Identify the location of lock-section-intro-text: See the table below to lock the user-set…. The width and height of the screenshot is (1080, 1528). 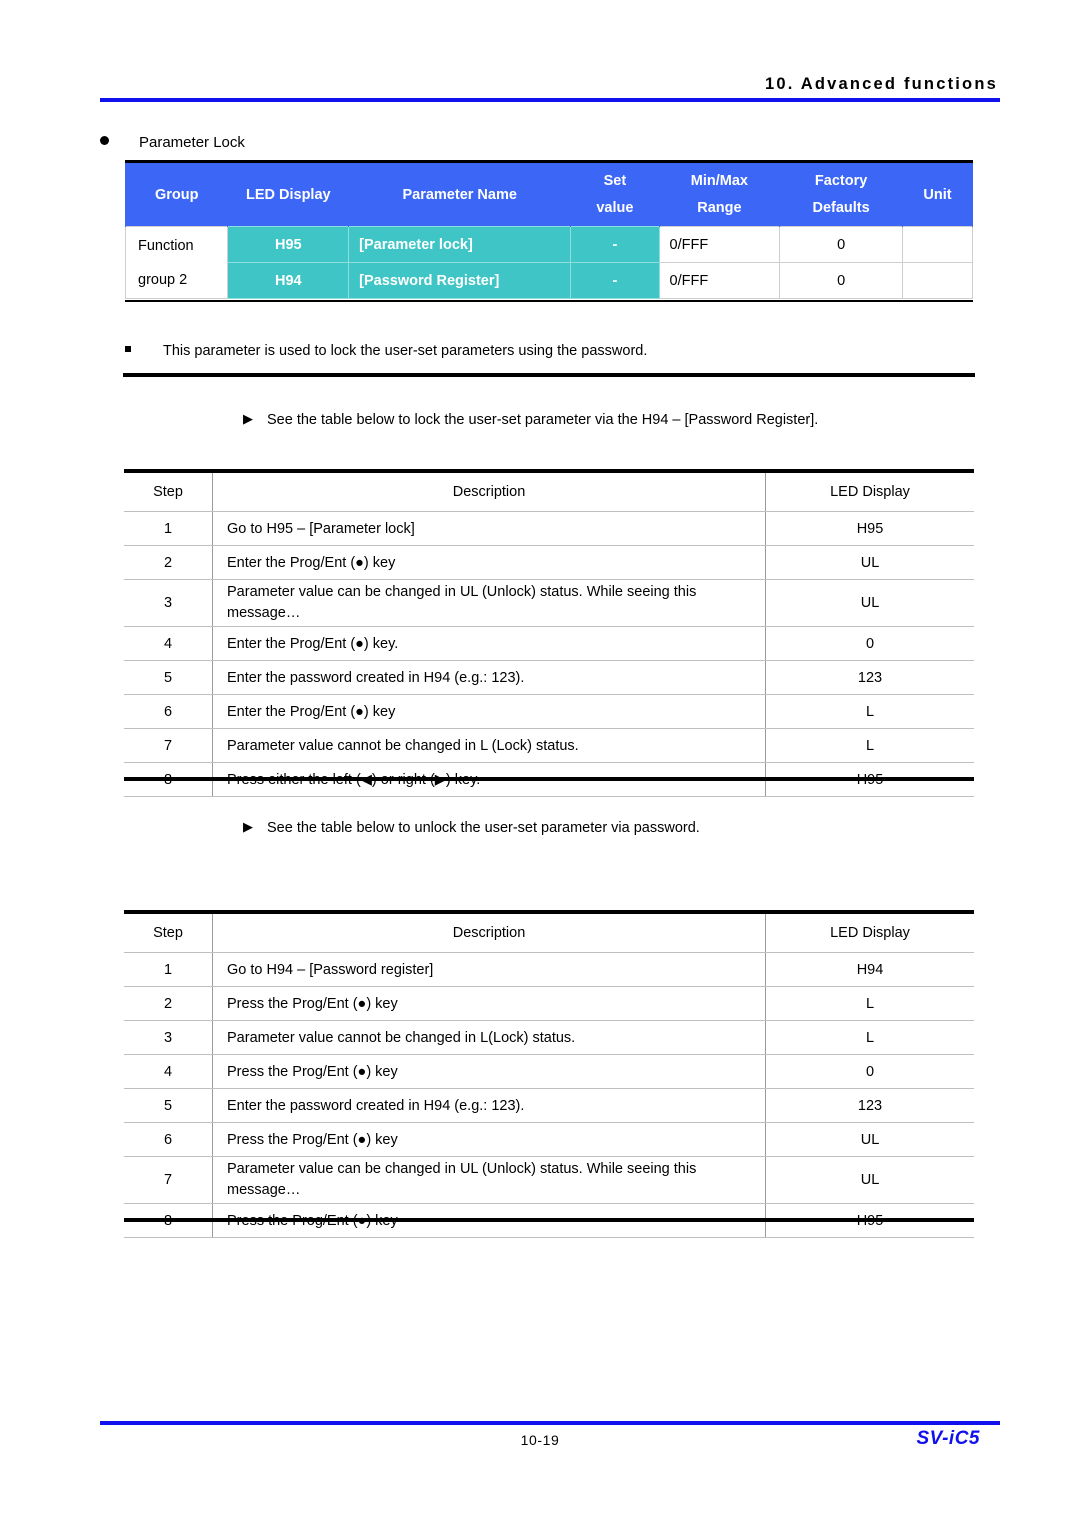
(543, 420).